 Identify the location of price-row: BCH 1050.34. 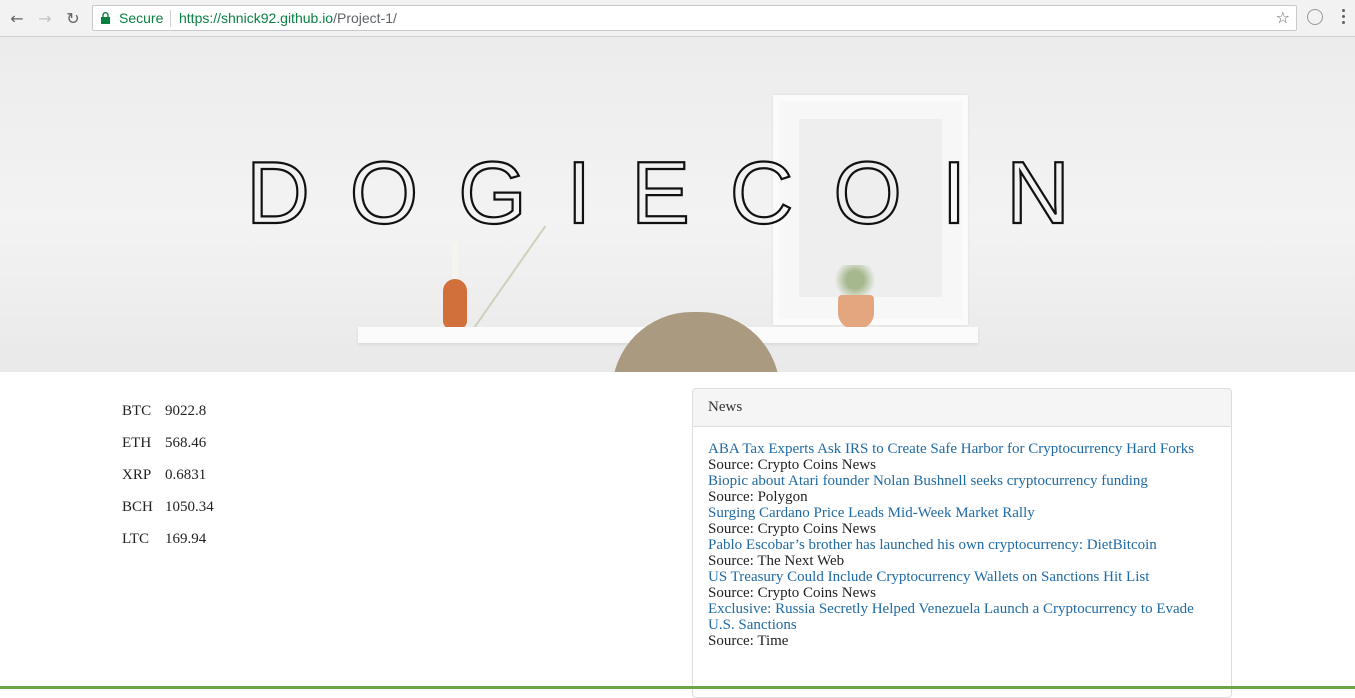
(168, 512).